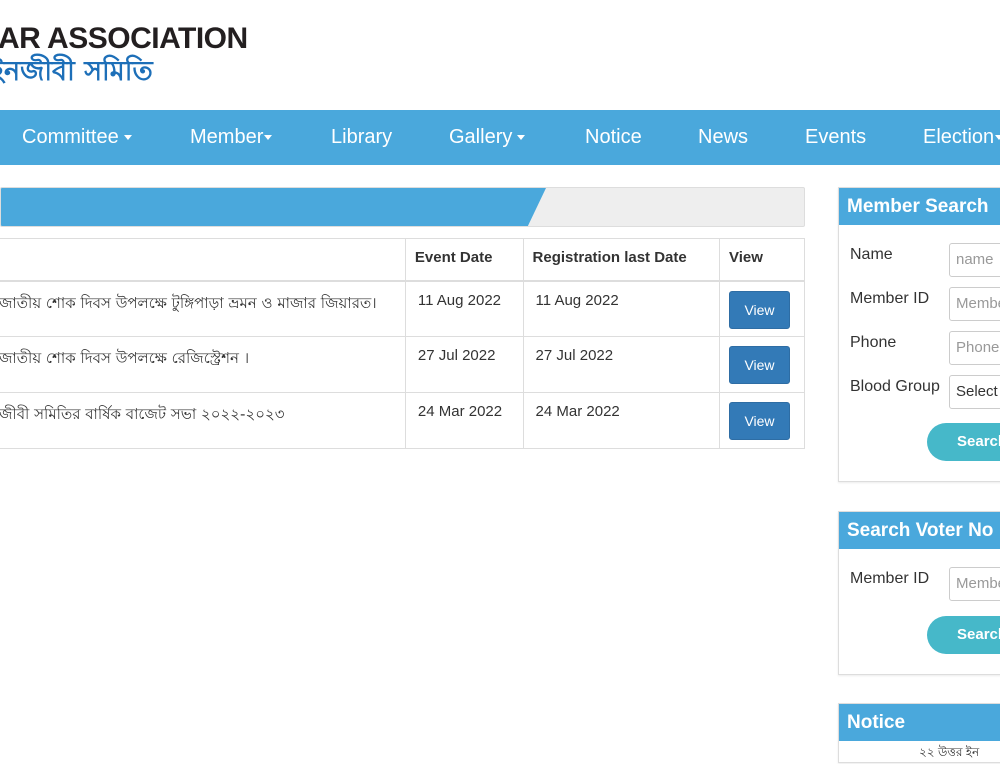  Describe the element at coordinates (919, 722) in the screenshot. I see `notice-title: Notice` at that location.